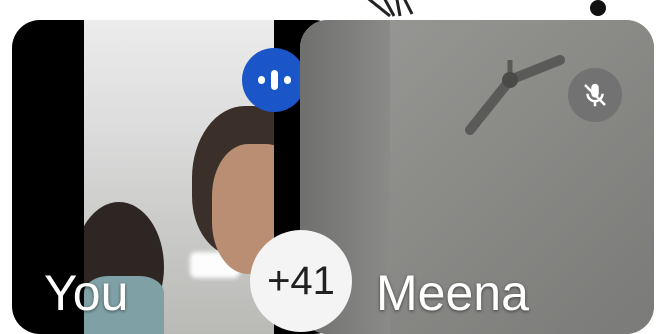 The image size is (664, 334). I want to click on more-options-icon, so click(598, 8).